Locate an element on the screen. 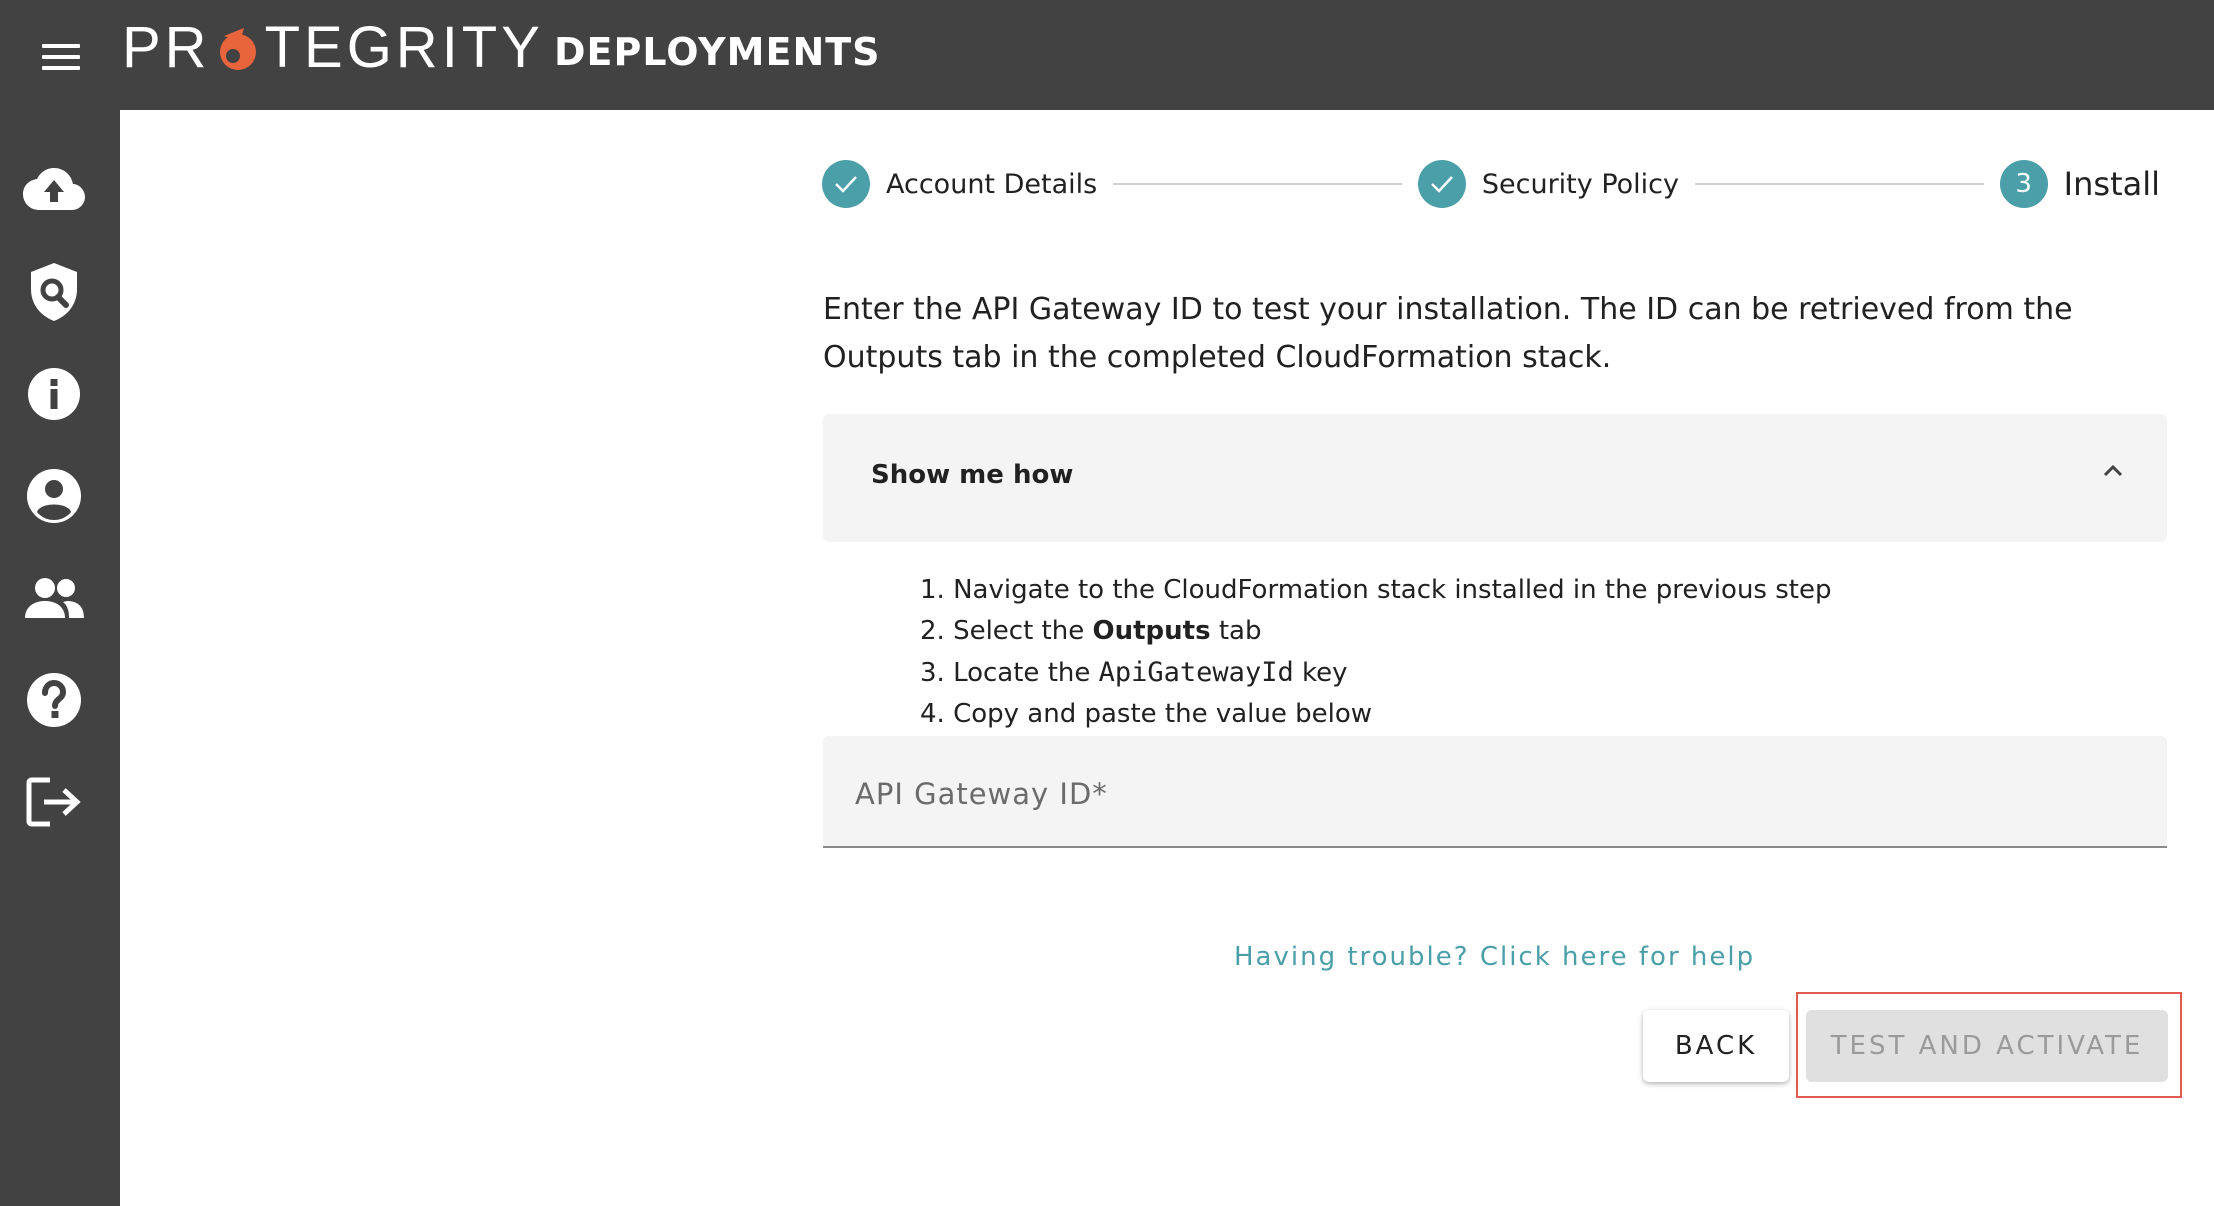  info-icon is located at coordinates (54, 394).